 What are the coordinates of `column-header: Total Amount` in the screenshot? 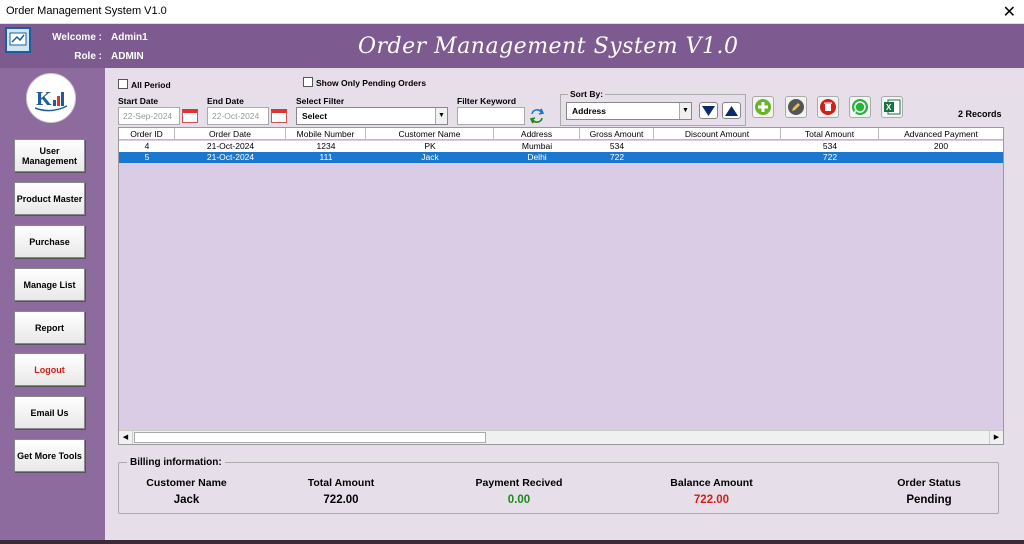 It's located at (830, 134).